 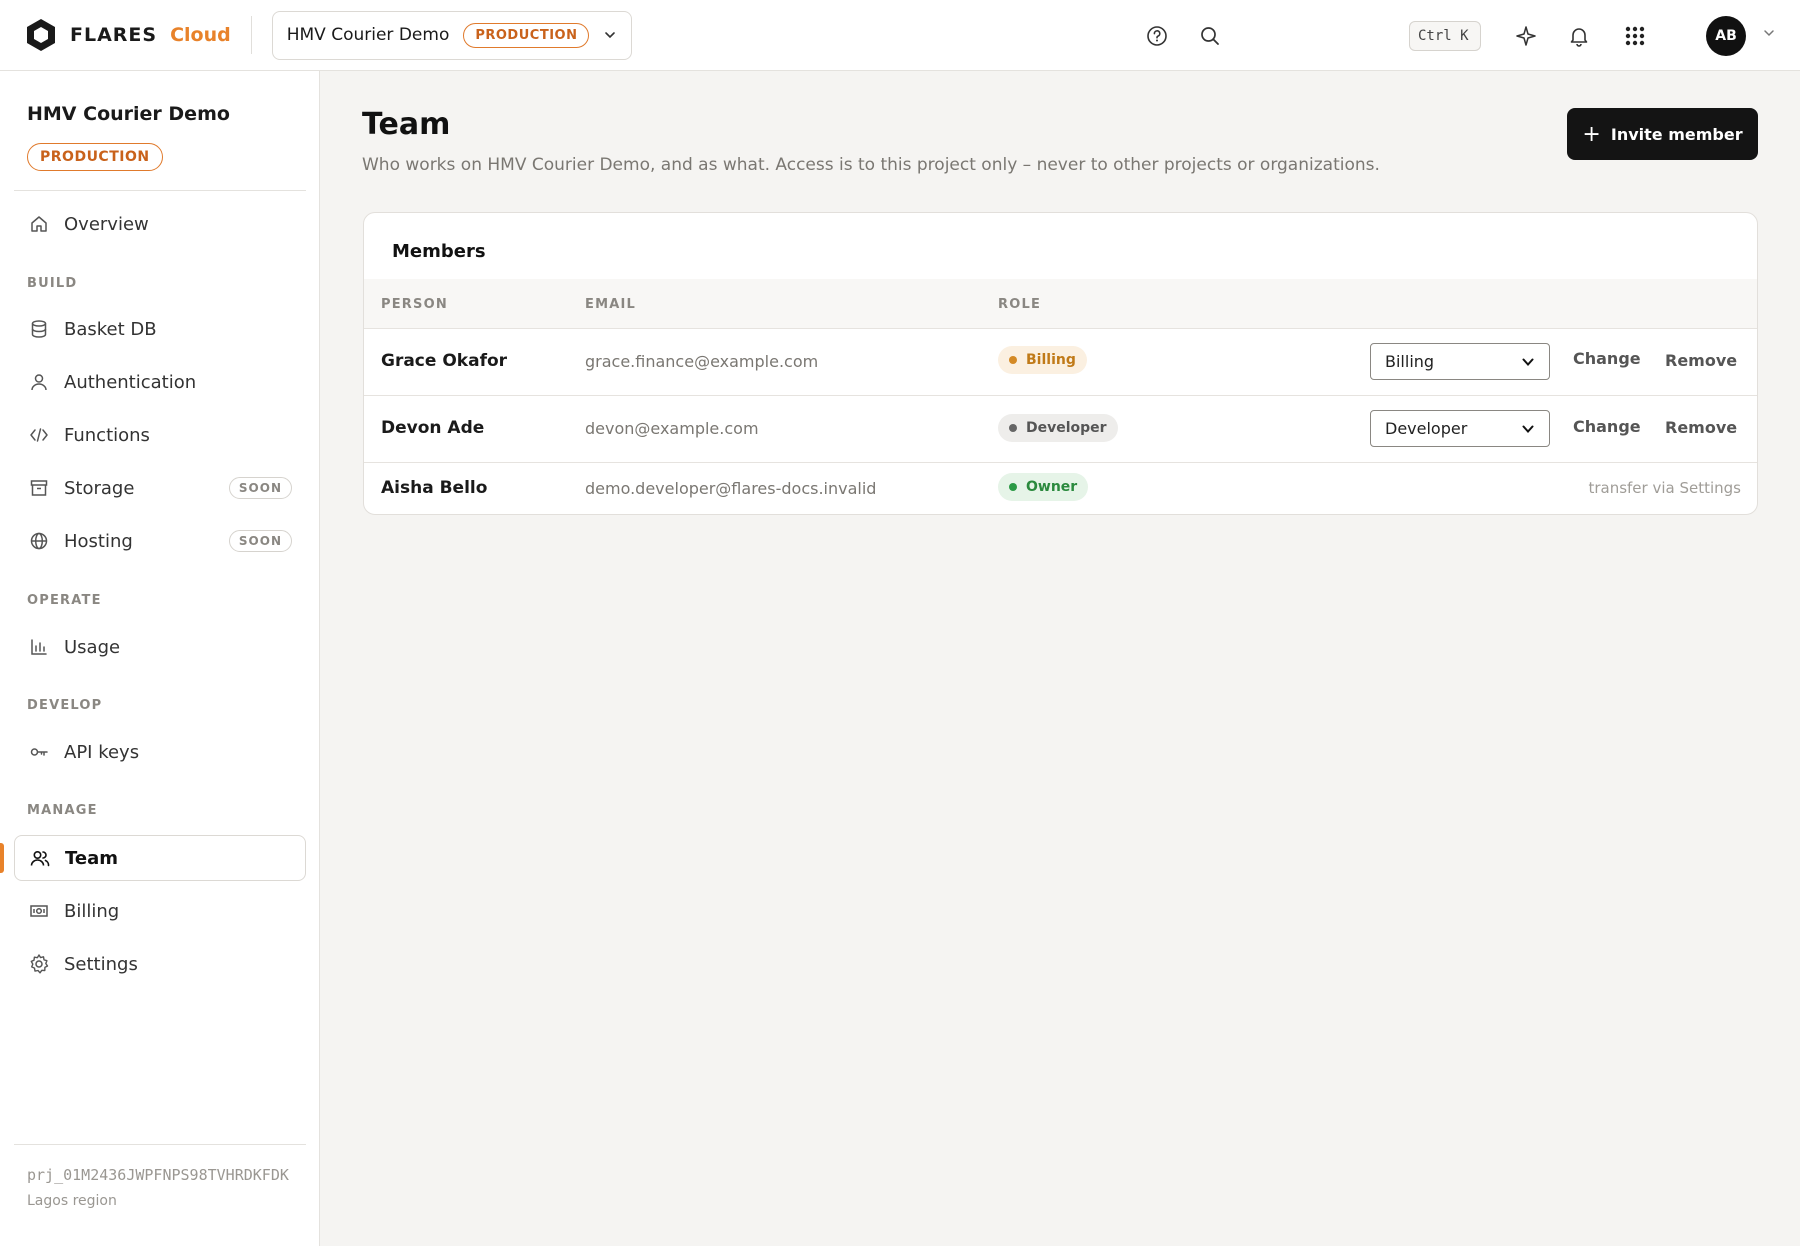 I want to click on divider, so click(x=251, y=35).